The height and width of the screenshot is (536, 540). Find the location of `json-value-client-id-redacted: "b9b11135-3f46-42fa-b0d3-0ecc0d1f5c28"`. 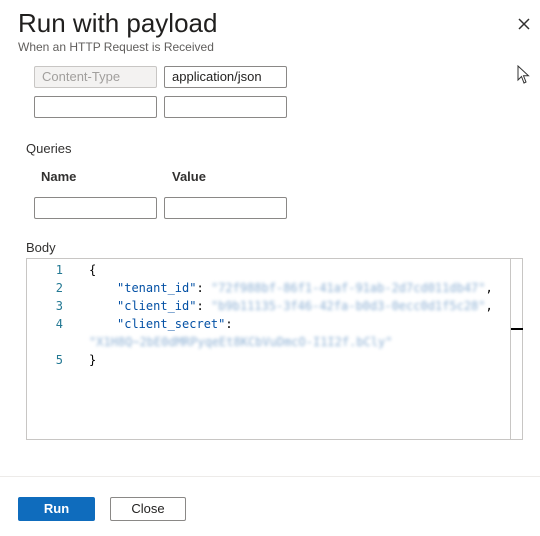

json-value-client-id-redacted: "b9b11135-3f46-42fa-b0d3-0ecc0d1f5c28" is located at coordinates (348, 306).